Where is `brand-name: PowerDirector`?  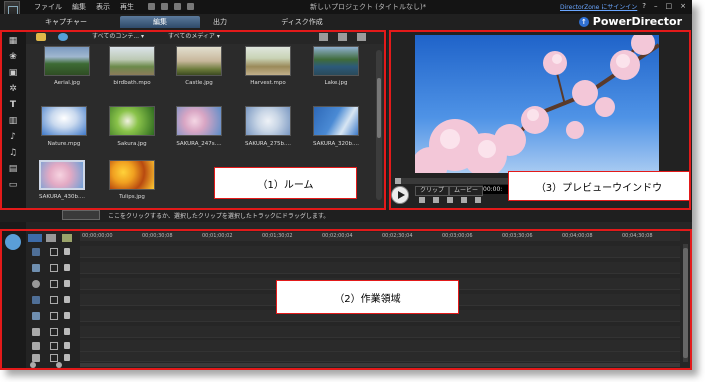
brand-name: PowerDirector is located at coordinates (637, 21).